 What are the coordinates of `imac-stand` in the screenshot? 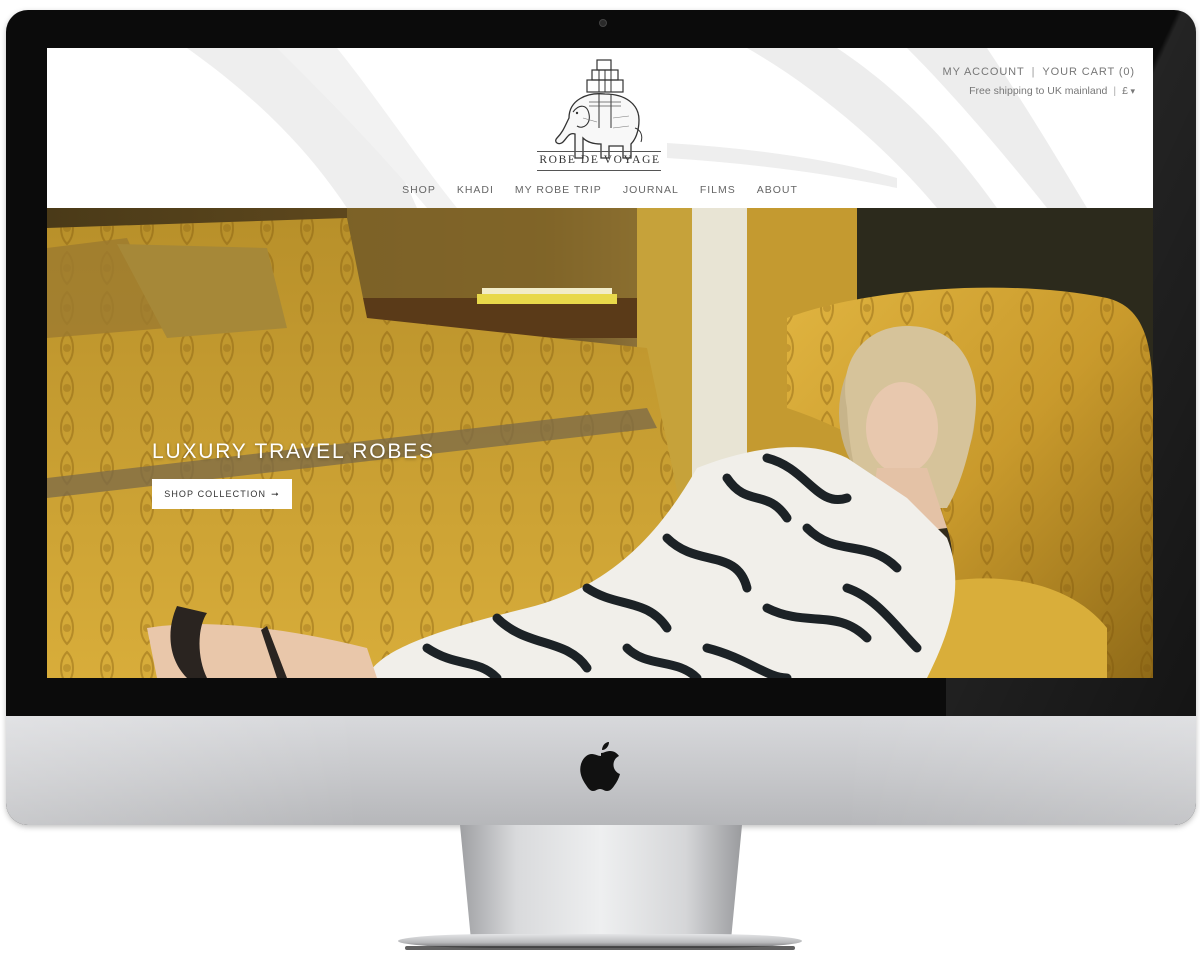 It's located at (601, 884).